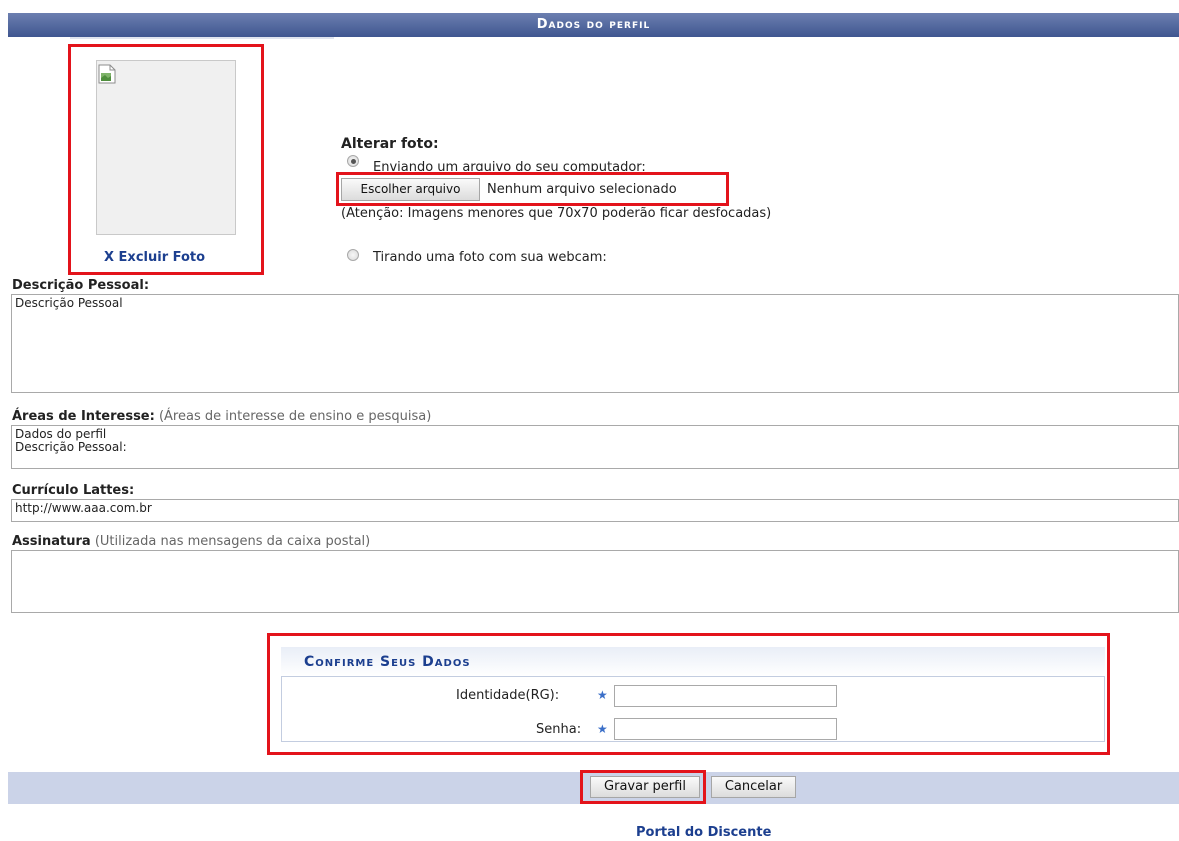 This screenshot has height=841, width=1179. What do you see at coordinates (508, 695) in the screenshot?
I see `rg-label: Identidade(RG):` at bounding box center [508, 695].